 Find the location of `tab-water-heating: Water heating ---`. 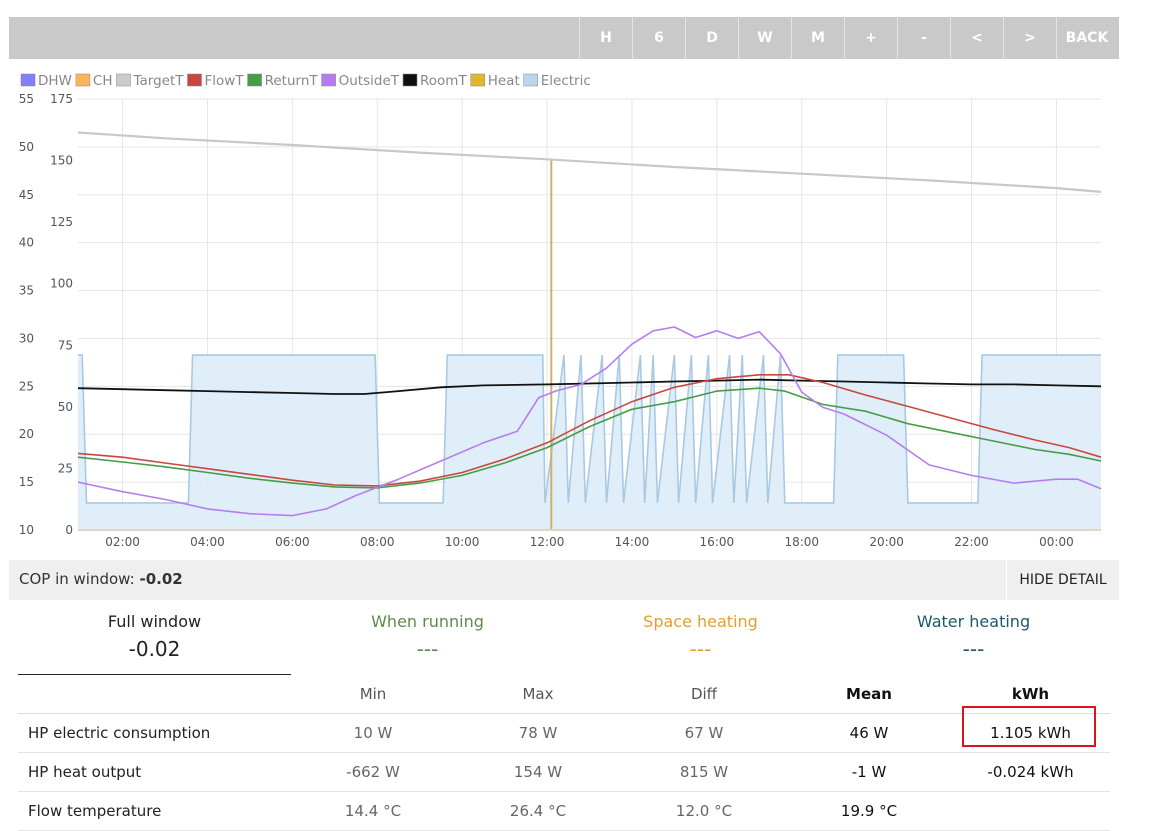

tab-water-heating: Water heating --- is located at coordinates (973, 637).